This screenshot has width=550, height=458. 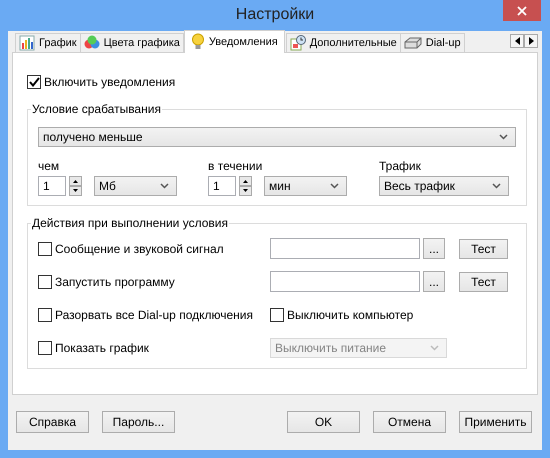 What do you see at coordinates (115, 281) in the screenshot?
I see `checkbox-label: Запустить программу` at bounding box center [115, 281].